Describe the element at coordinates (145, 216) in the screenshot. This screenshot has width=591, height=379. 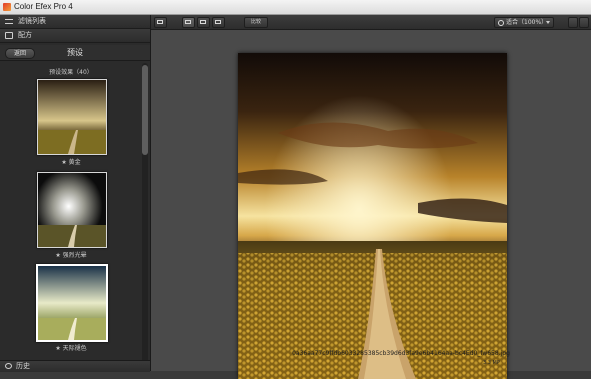
I see `preset-scrollbar` at that location.